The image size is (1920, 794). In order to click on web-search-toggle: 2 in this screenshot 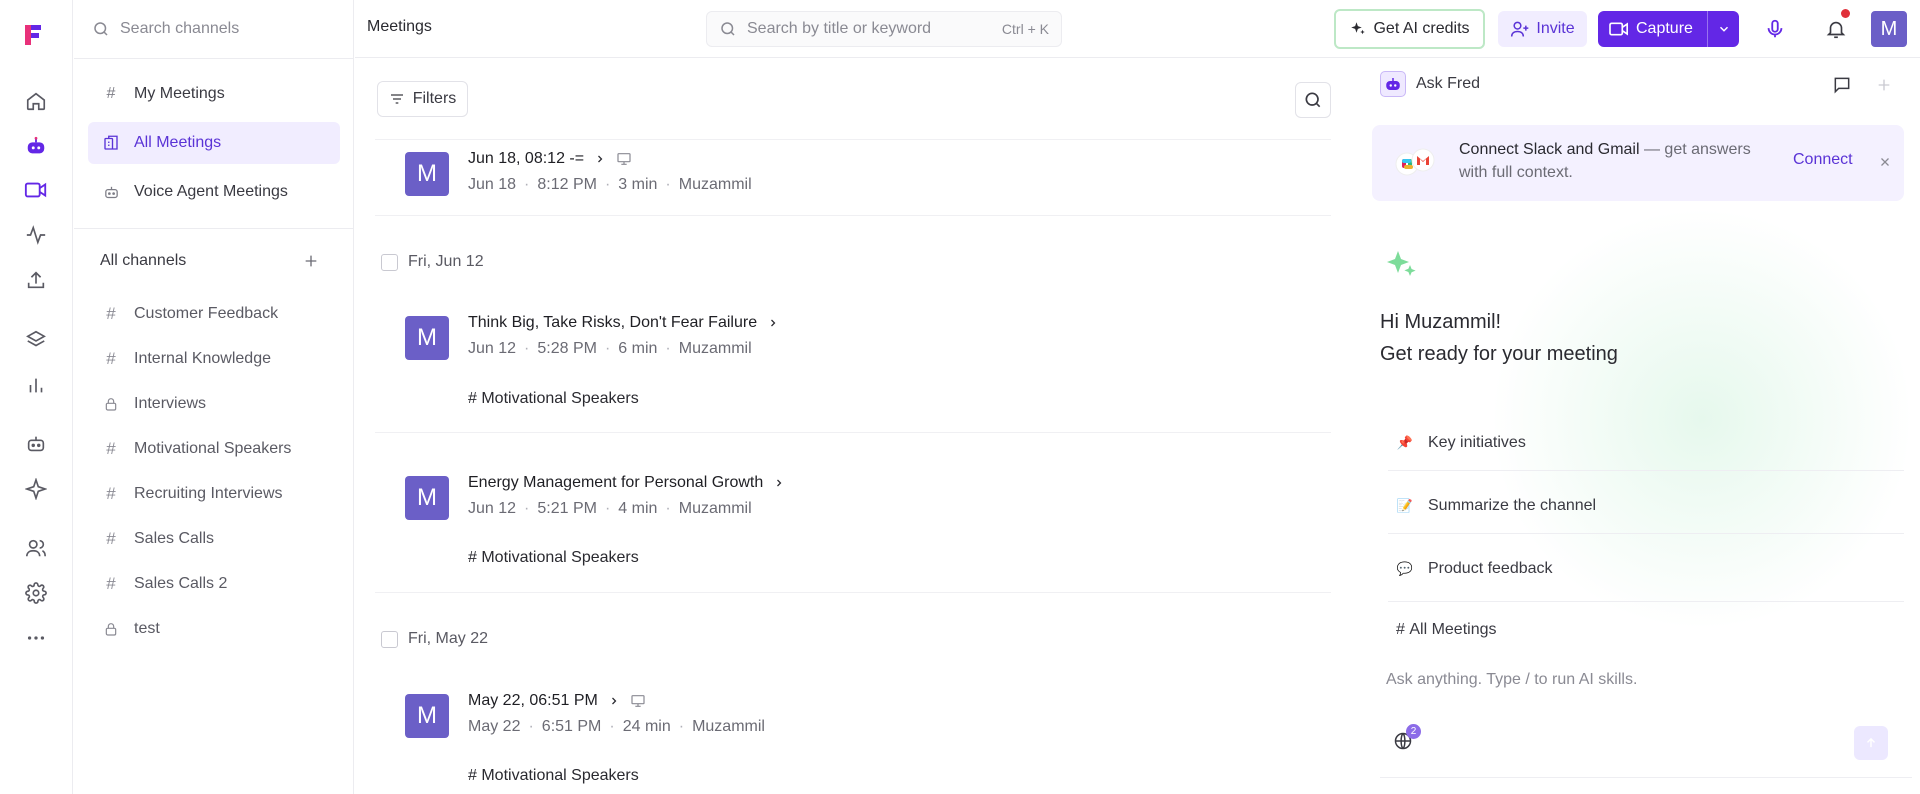, I will do `click(1406, 738)`.